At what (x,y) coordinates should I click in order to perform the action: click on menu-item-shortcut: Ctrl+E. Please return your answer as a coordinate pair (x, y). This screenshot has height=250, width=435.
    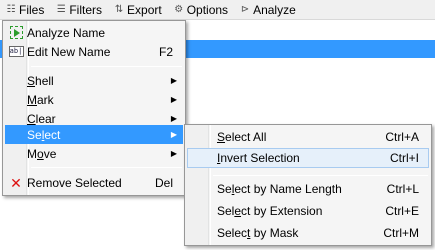
    Looking at the image, I should click on (402, 210).